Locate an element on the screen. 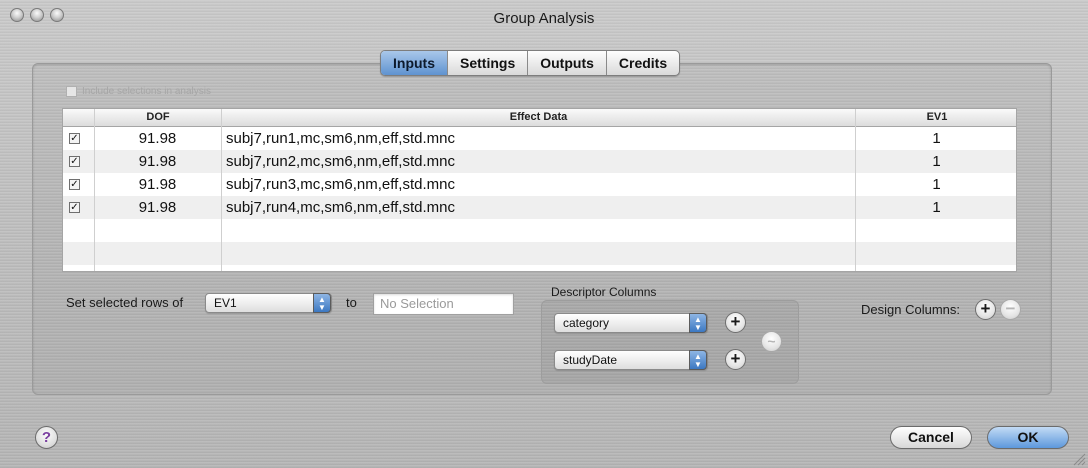  header-dof: DOF is located at coordinates (157, 117).